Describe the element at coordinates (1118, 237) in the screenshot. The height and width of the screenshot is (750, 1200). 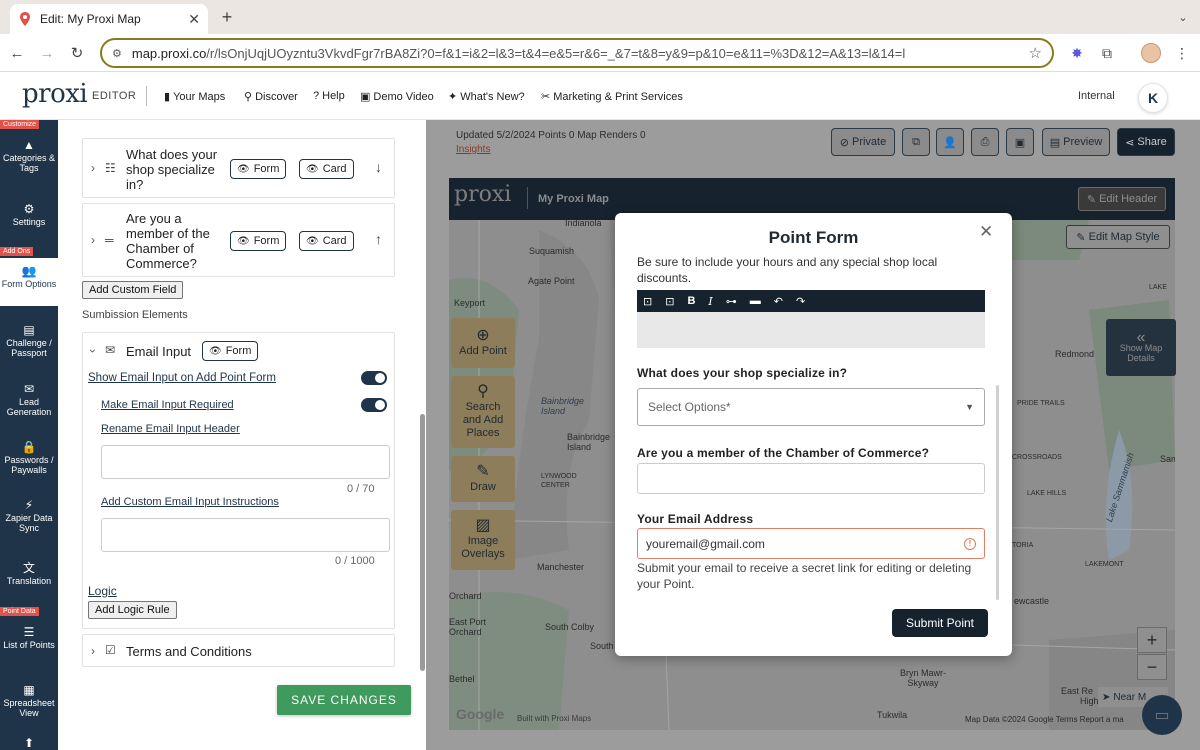
I see `edit-map-style-button: ✎ Edit Map Style` at that location.